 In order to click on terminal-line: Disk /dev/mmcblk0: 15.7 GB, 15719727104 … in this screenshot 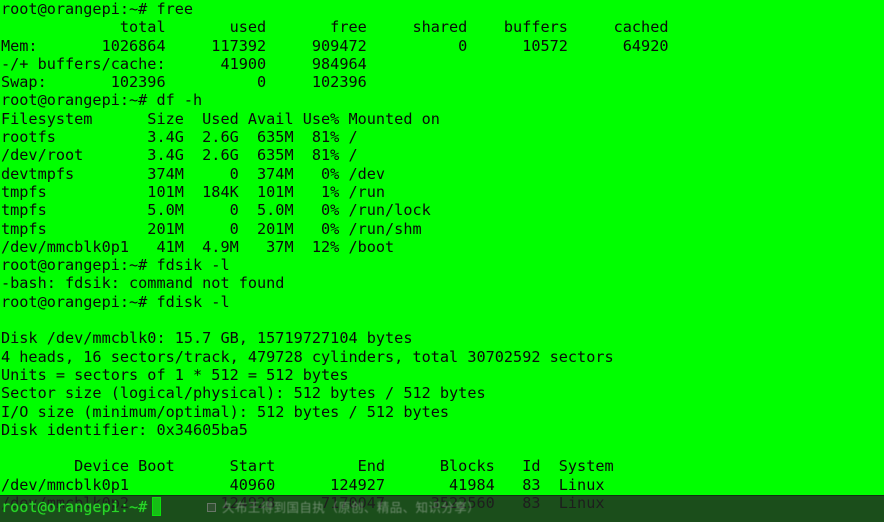, I will do `click(207, 338)`.